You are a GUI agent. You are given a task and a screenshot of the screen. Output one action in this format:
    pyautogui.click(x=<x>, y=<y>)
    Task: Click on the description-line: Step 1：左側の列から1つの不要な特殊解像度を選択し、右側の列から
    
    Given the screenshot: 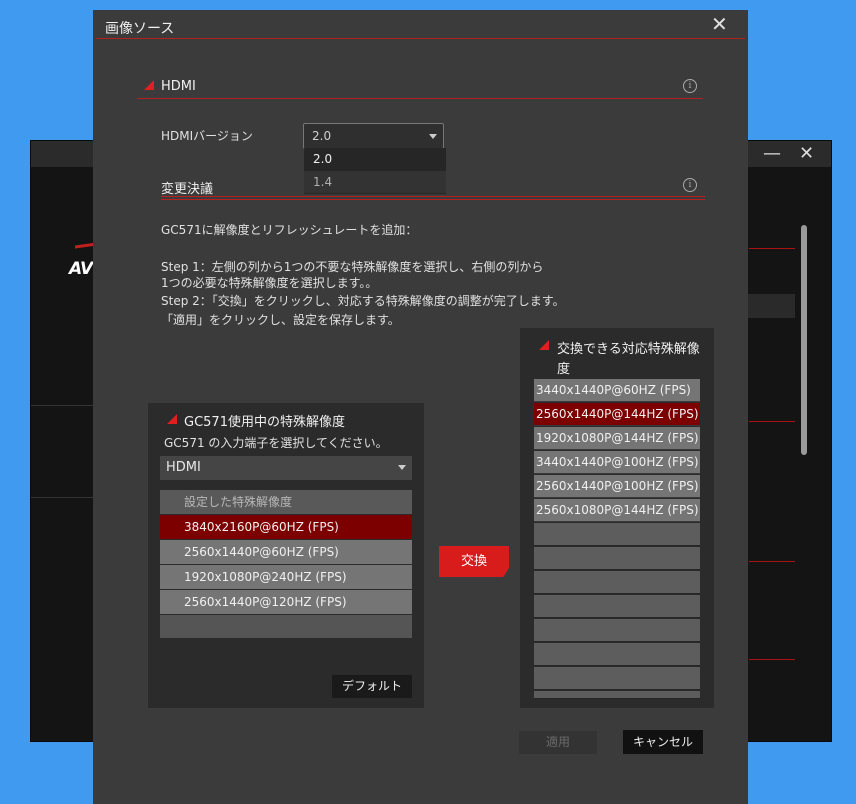 What is the action you would take?
    pyautogui.click(x=352, y=267)
    